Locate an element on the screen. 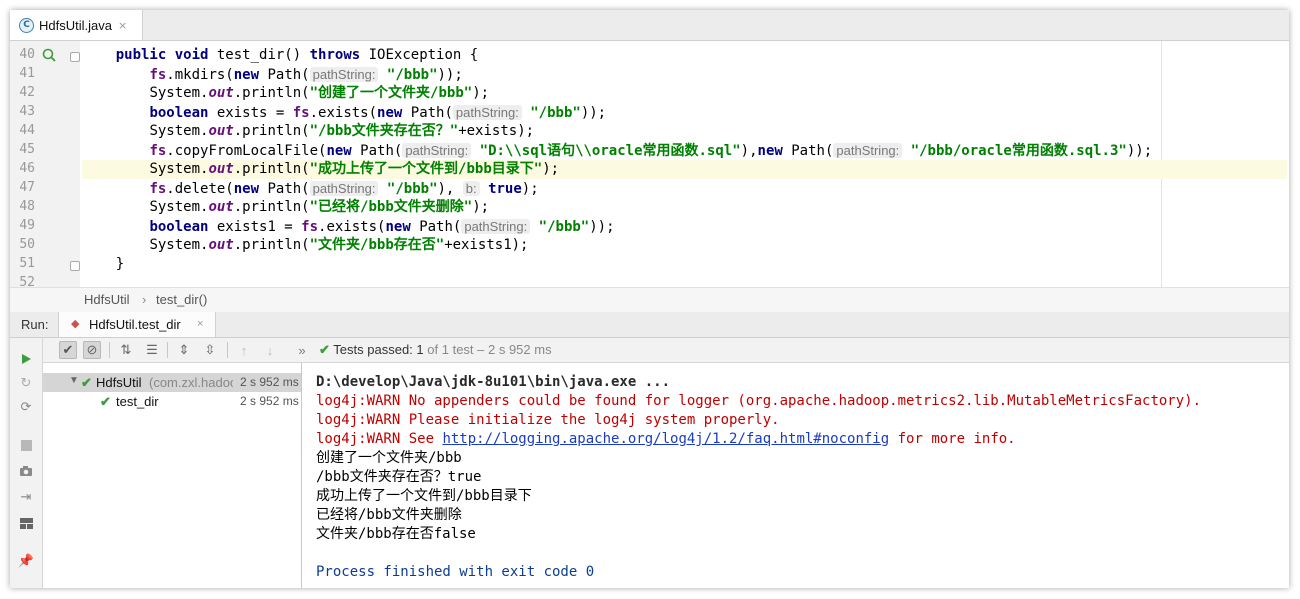 The height and width of the screenshot is (599, 1300). line-number: 48 is located at coordinates (27, 206).